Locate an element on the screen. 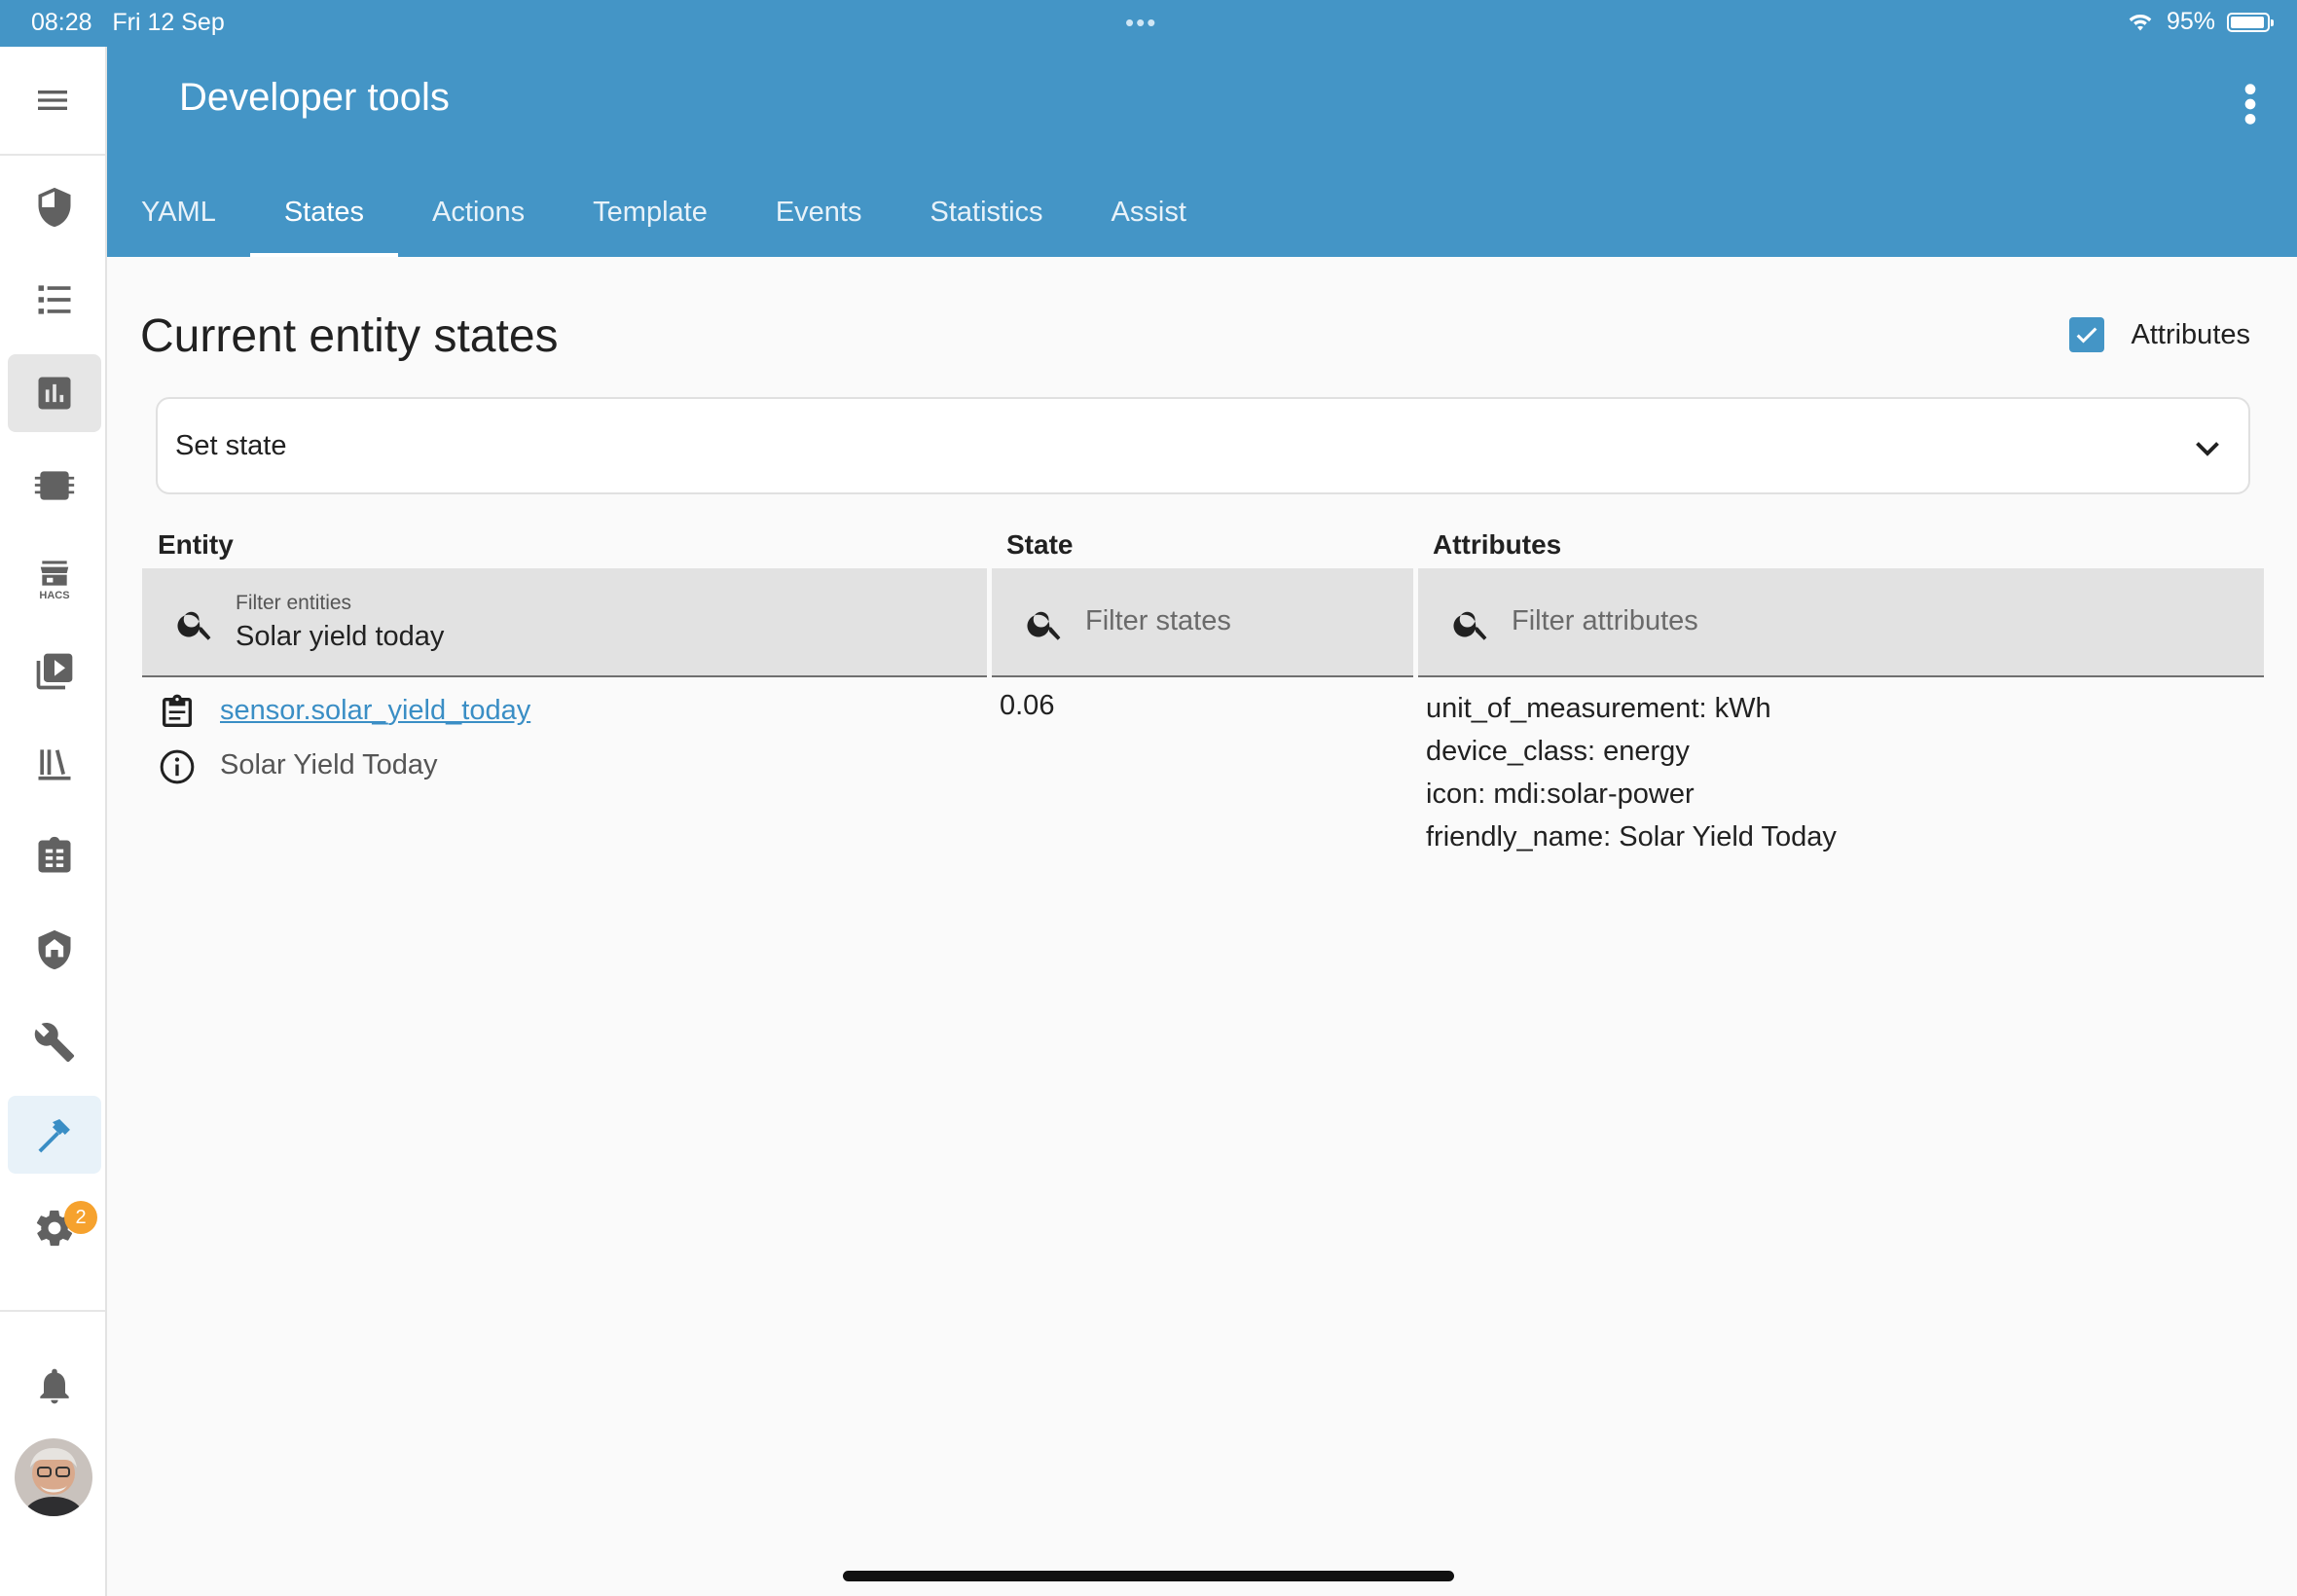 The image size is (2297, 1596). copy-entity-id-icon is located at coordinates (177, 713).